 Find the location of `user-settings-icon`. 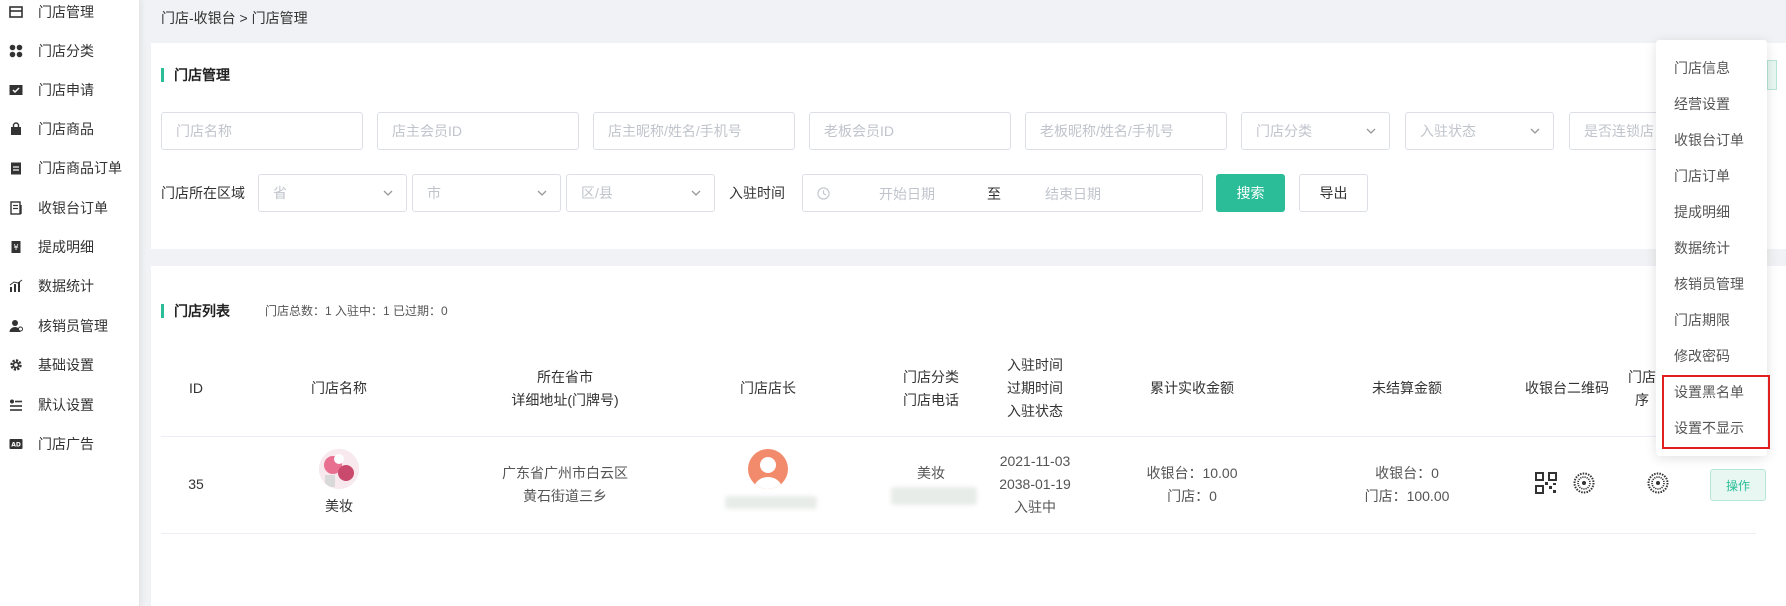

user-settings-icon is located at coordinates (16, 326).